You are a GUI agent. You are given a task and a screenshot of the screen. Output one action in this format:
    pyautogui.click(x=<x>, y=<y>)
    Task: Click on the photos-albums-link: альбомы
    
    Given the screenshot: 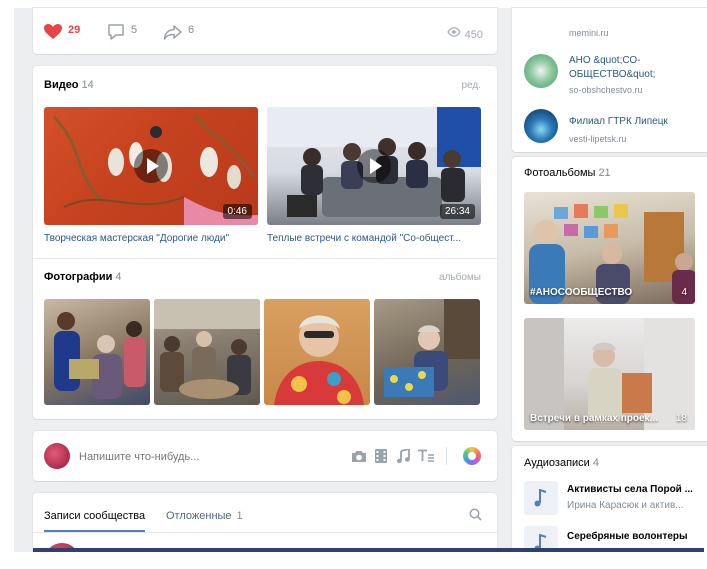 What is the action you would take?
    pyautogui.click(x=460, y=277)
    